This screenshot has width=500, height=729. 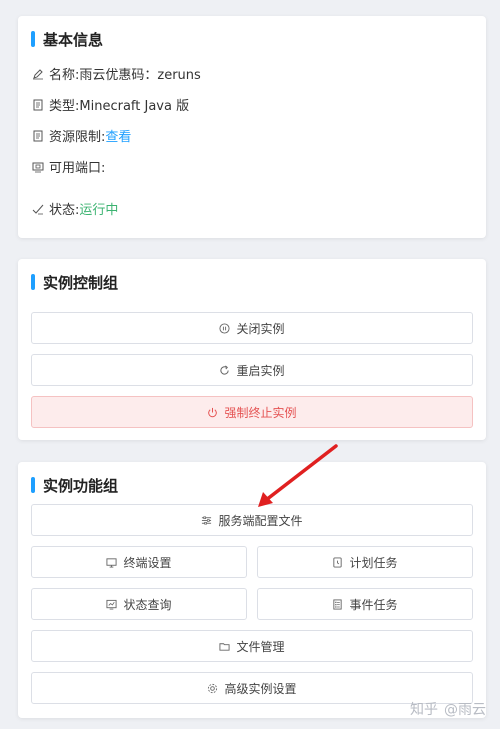 What do you see at coordinates (134, 106) in the screenshot?
I see `type-value: Minecraft Java 版` at bounding box center [134, 106].